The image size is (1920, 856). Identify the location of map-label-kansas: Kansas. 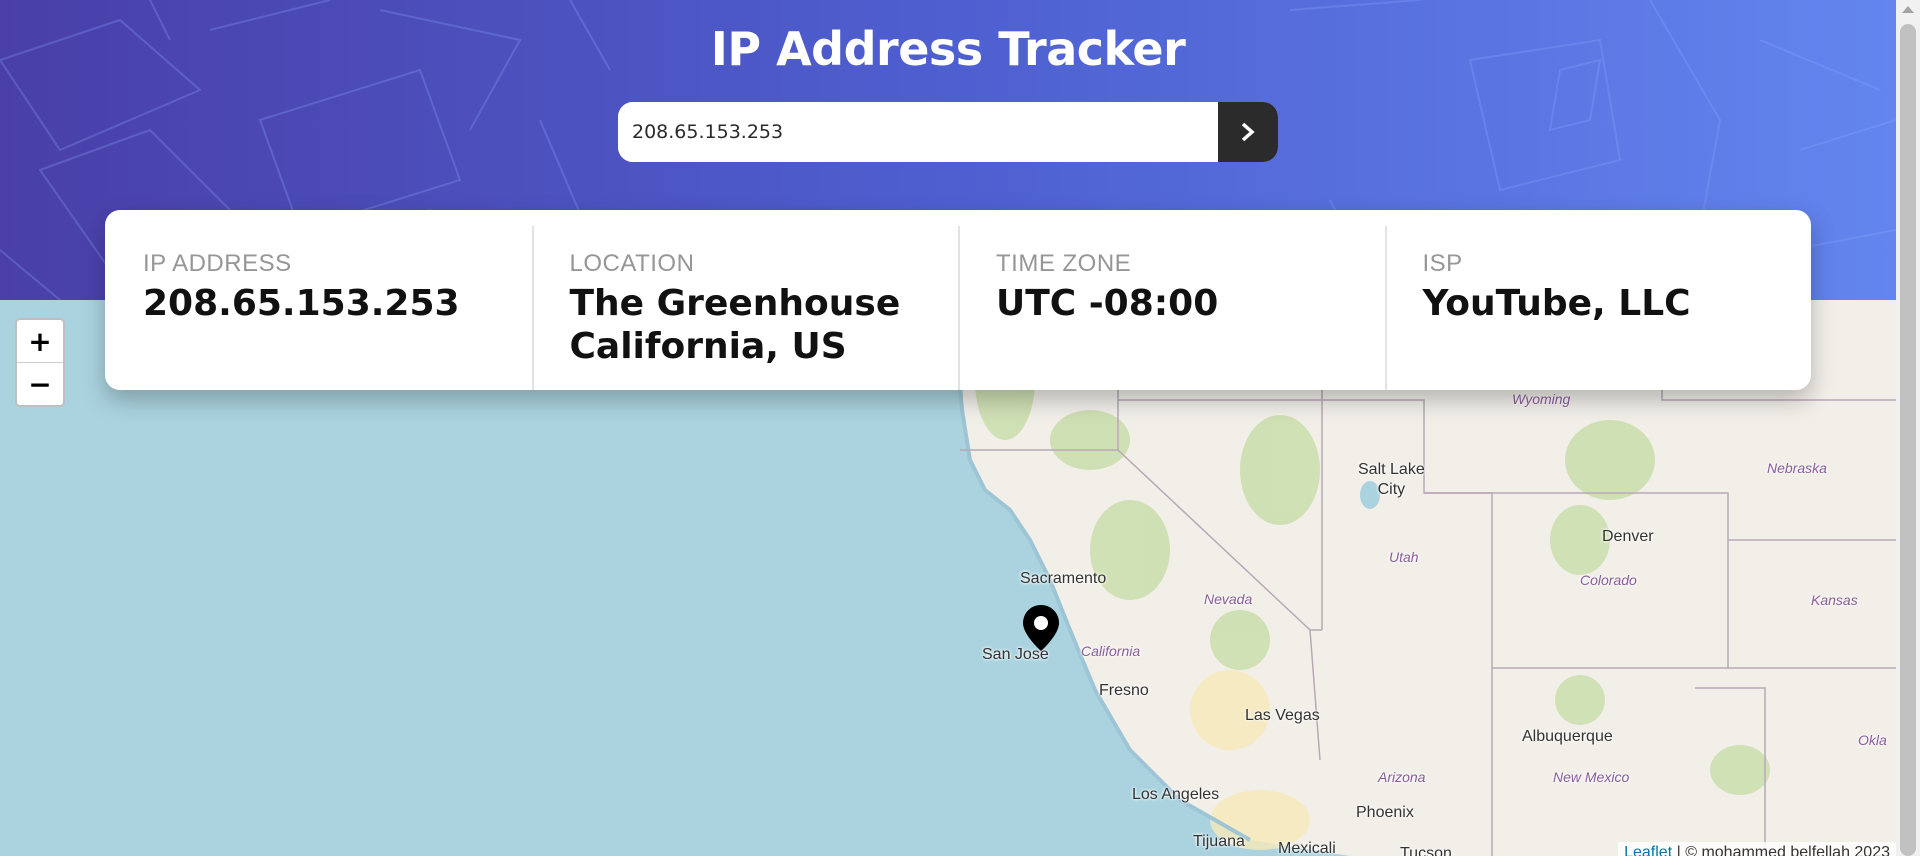
(1834, 600).